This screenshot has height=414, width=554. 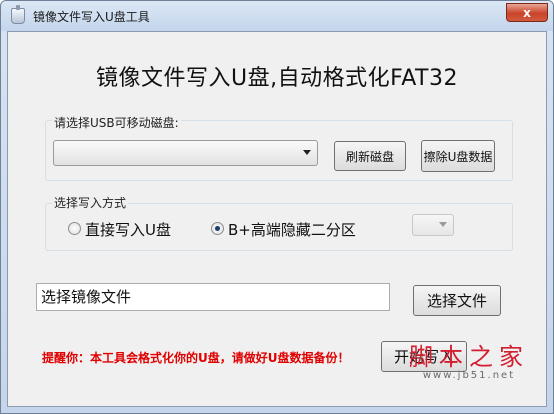 What do you see at coordinates (91, 17) in the screenshot?
I see `window-title: 镜像文件写入U盘工具` at bounding box center [91, 17].